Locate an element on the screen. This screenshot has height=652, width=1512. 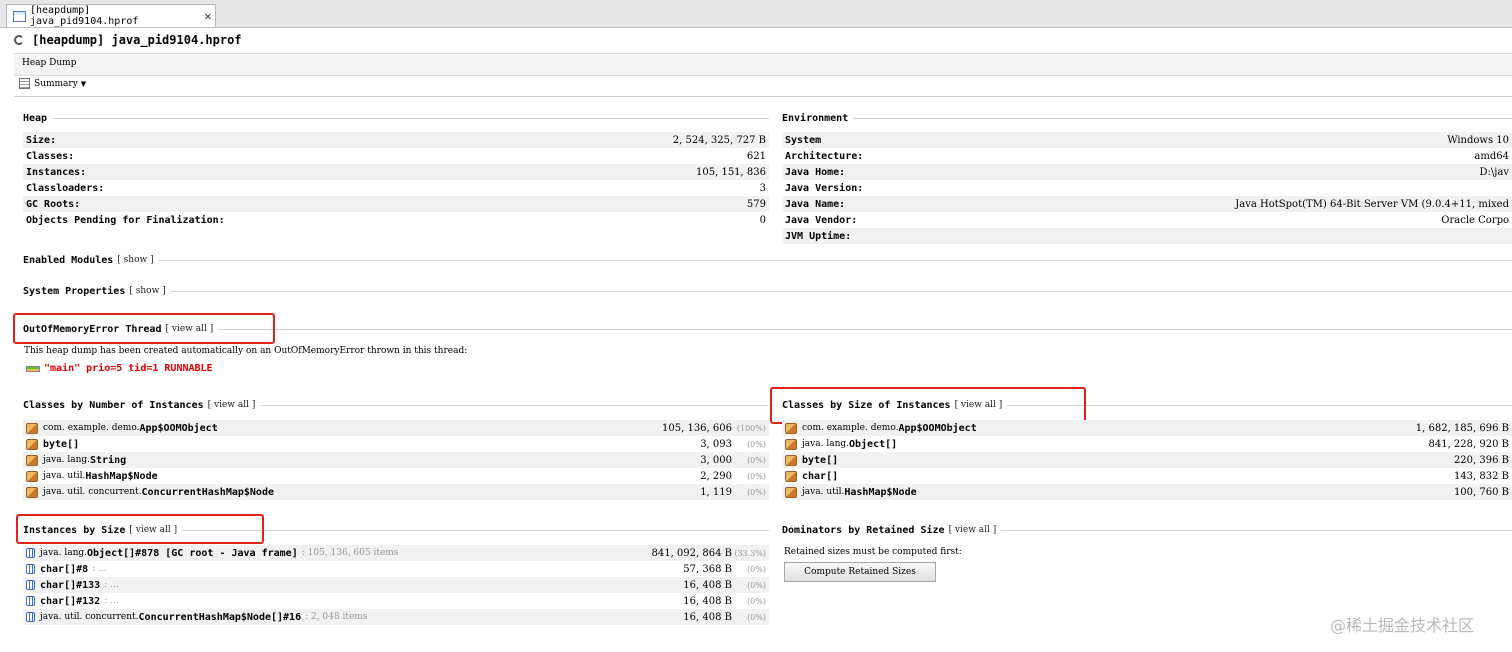
class-size: 100, 760 B is located at coordinates (1481, 492).